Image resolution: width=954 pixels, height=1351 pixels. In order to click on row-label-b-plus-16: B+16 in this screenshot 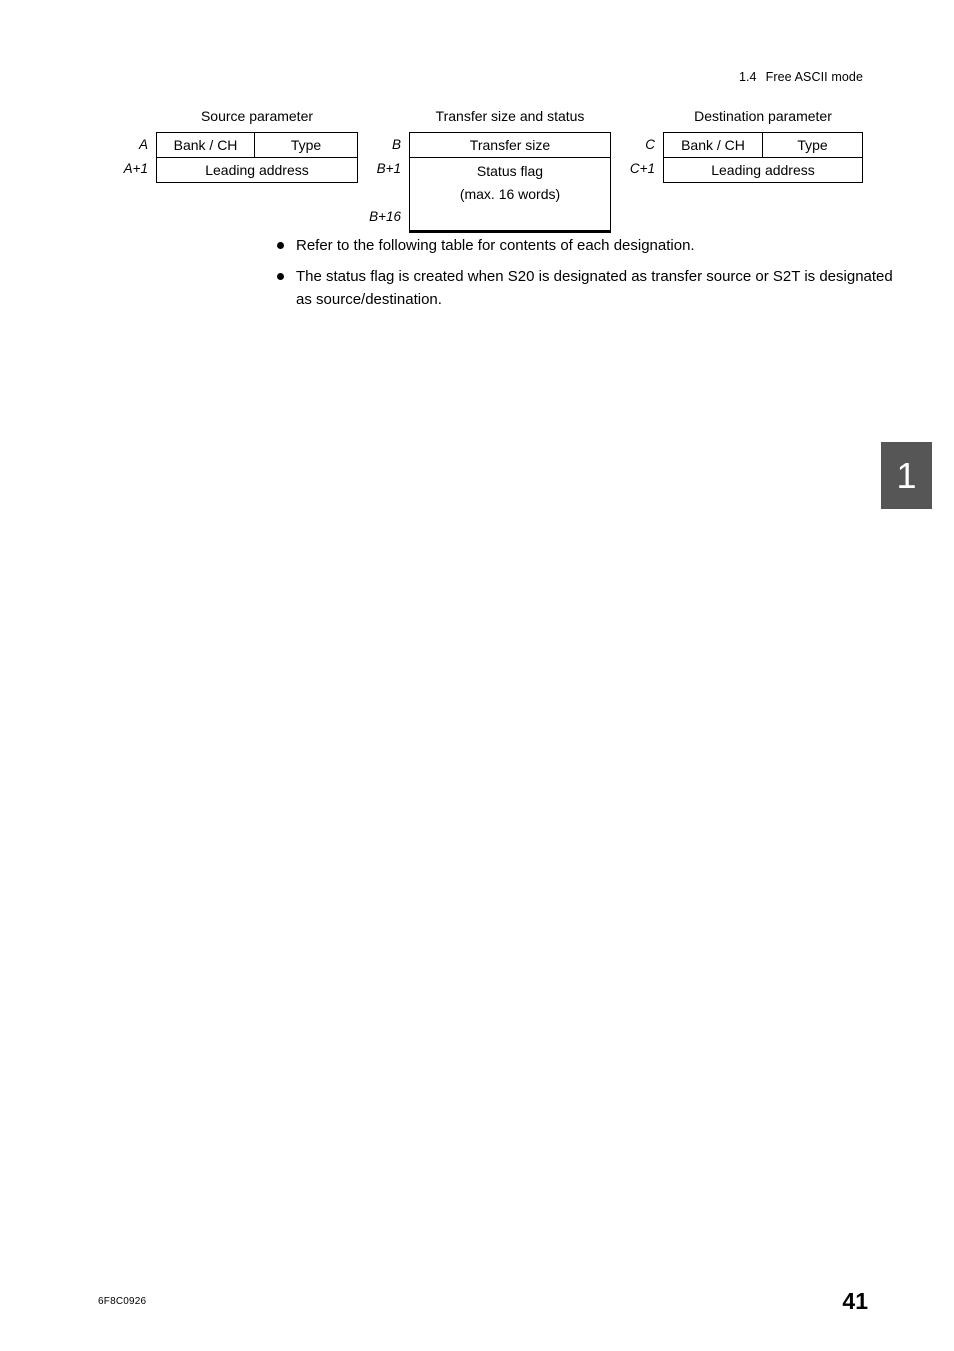, I will do `click(385, 216)`.